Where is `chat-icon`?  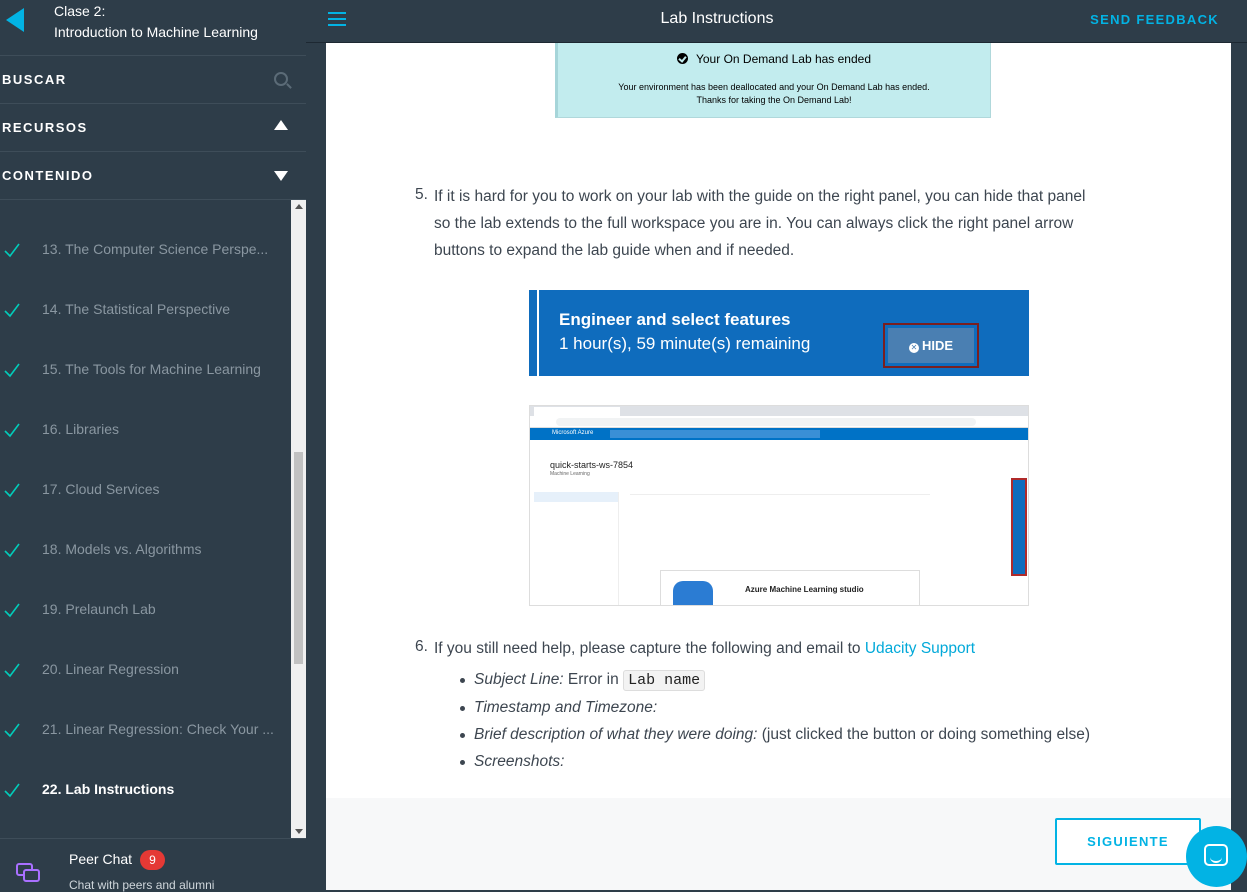
chat-icon is located at coordinates (1216, 855).